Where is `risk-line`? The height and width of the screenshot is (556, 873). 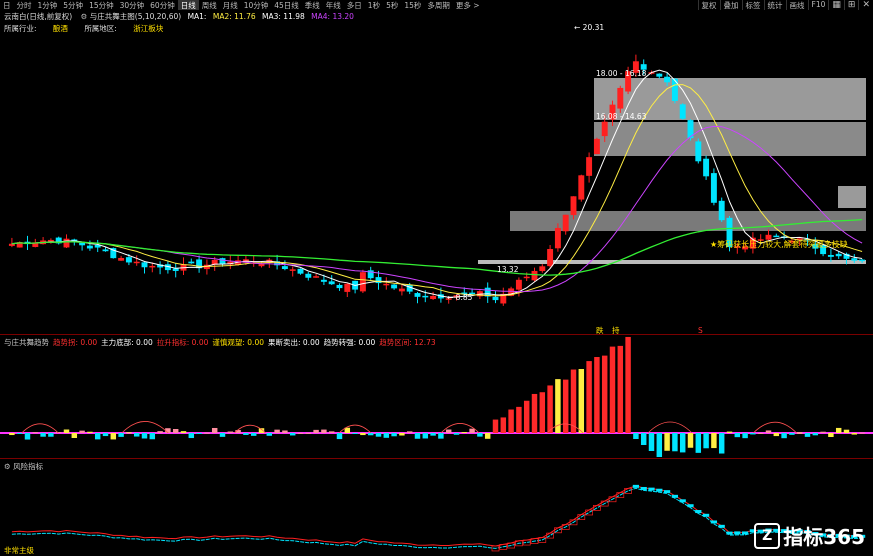
risk-line is located at coordinates (437, 516).